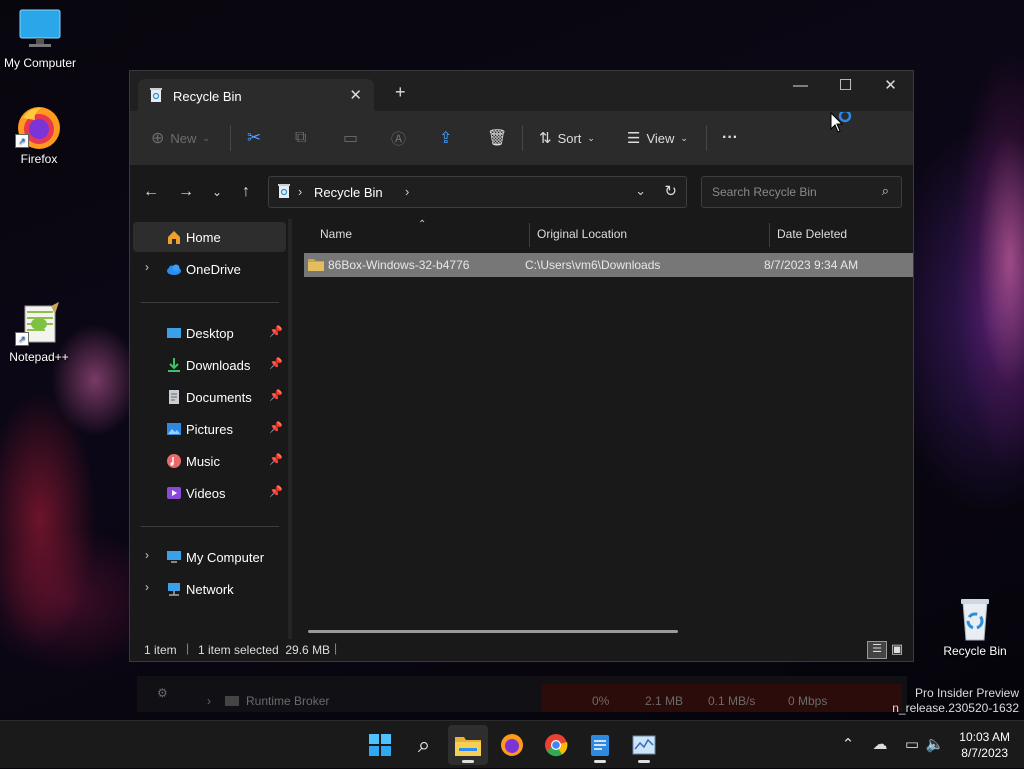  Describe the element at coordinates (600, 745) in the screenshot. I see `taskbar-notepad` at that location.